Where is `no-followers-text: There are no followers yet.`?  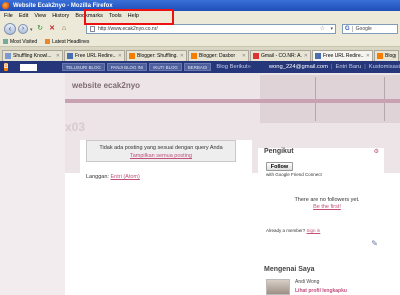 no-followers-text: There are no followers yet. is located at coordinates (327, 200).